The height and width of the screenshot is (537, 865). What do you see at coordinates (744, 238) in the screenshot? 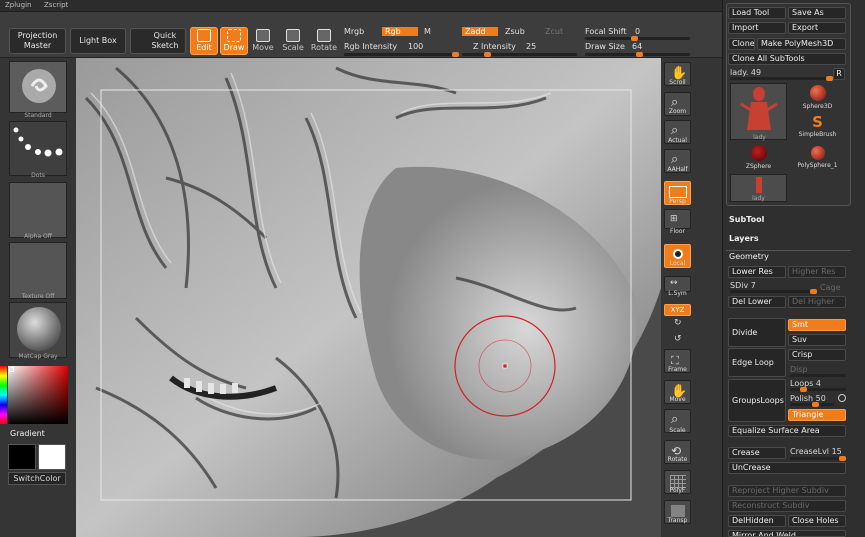
I see `layers-header: Layers` at bounding box center [744, 238].